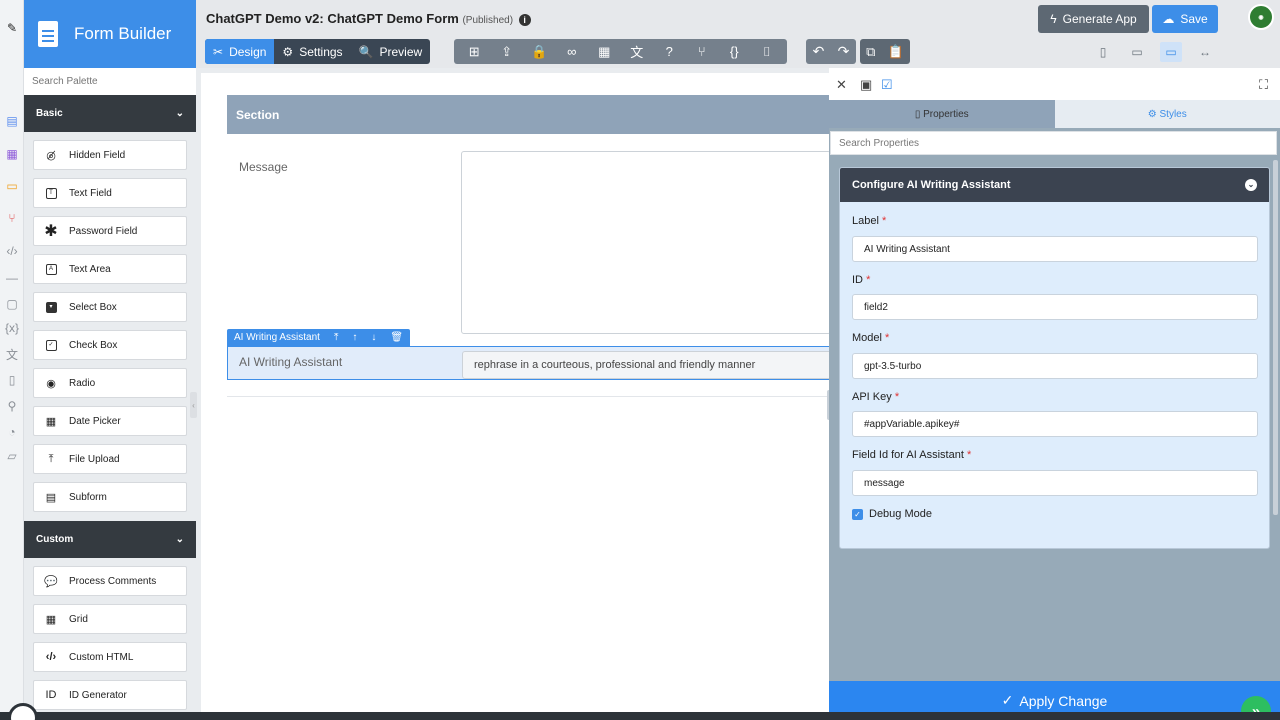 The image size is (1280, 720). Describe the element at coordinates (1171, 52) in the screenshot. I see `laptop-icon: ▭` at that location.